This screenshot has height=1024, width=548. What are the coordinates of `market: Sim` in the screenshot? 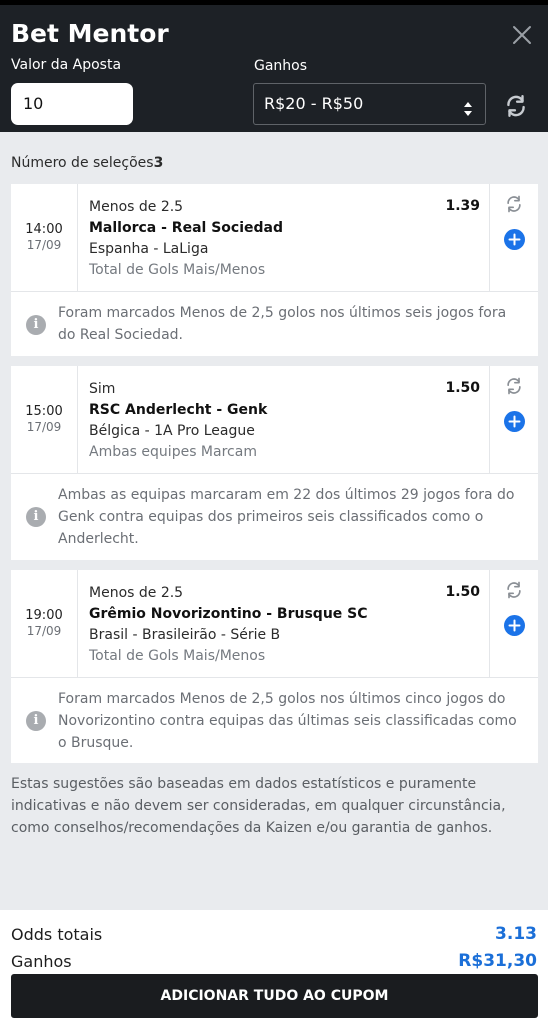 It's located at (102, 389).